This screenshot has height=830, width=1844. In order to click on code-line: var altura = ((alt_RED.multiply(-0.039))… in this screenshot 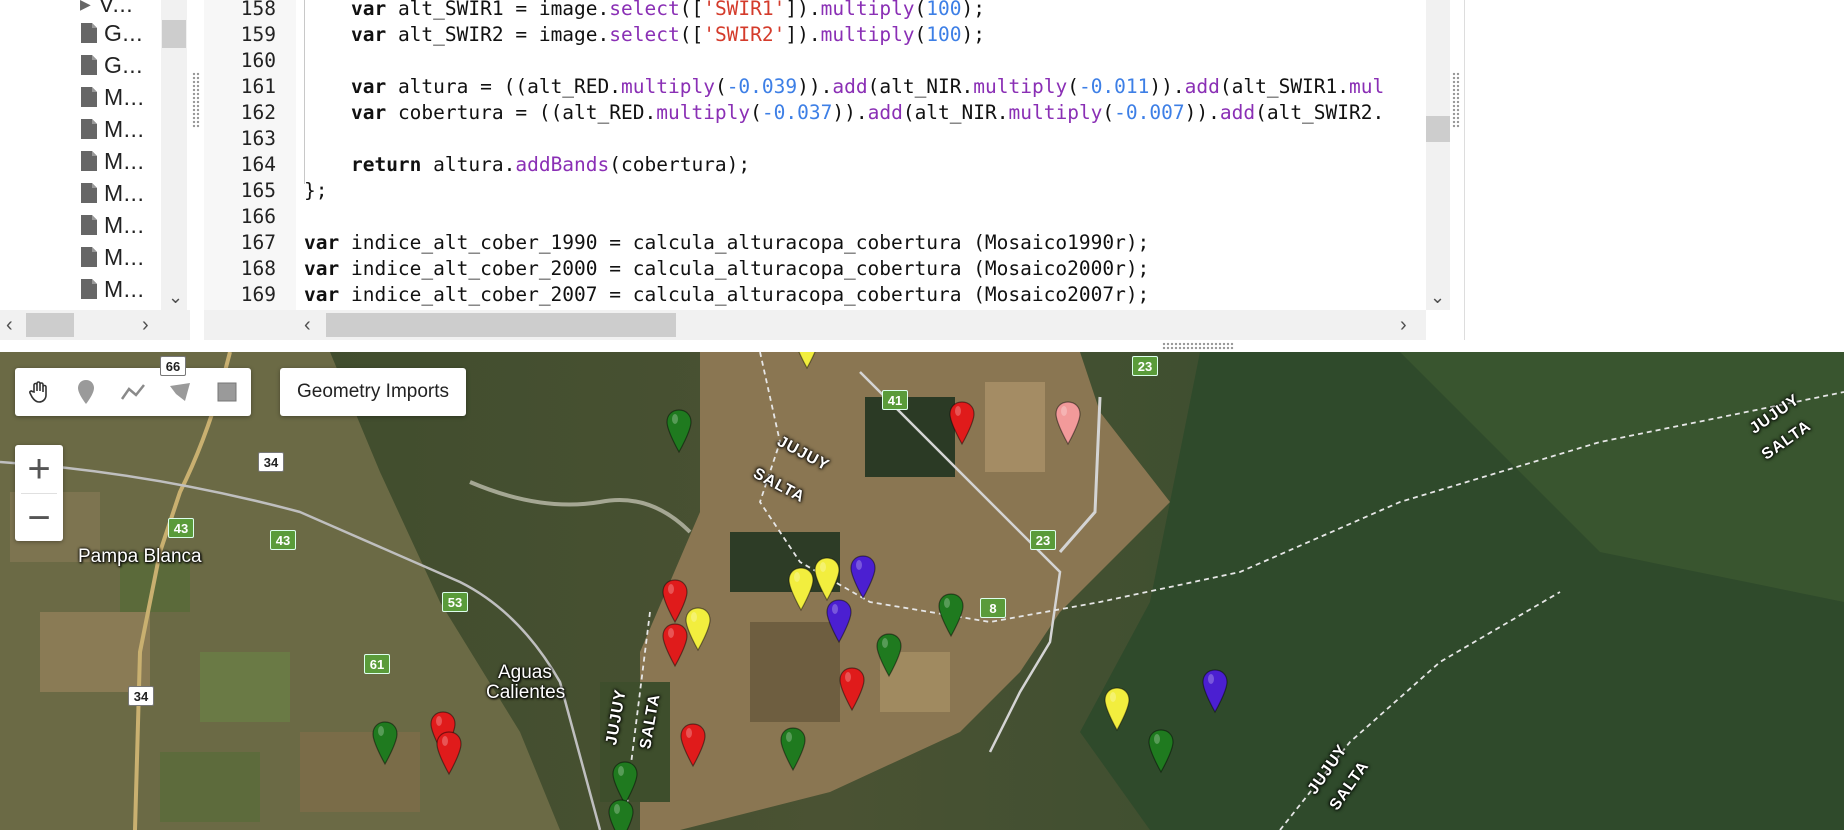, I will do `click(867, 86)`.